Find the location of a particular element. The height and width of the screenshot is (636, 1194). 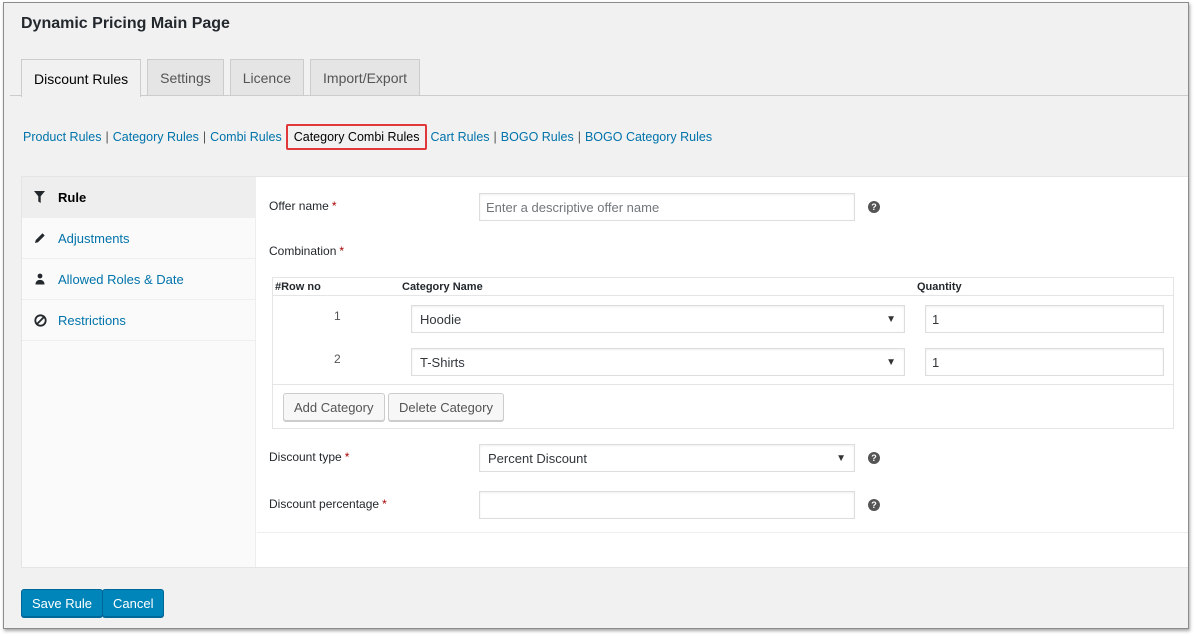

discount-percentage-label: Discount percentage * is located at coordinates (328, 504).